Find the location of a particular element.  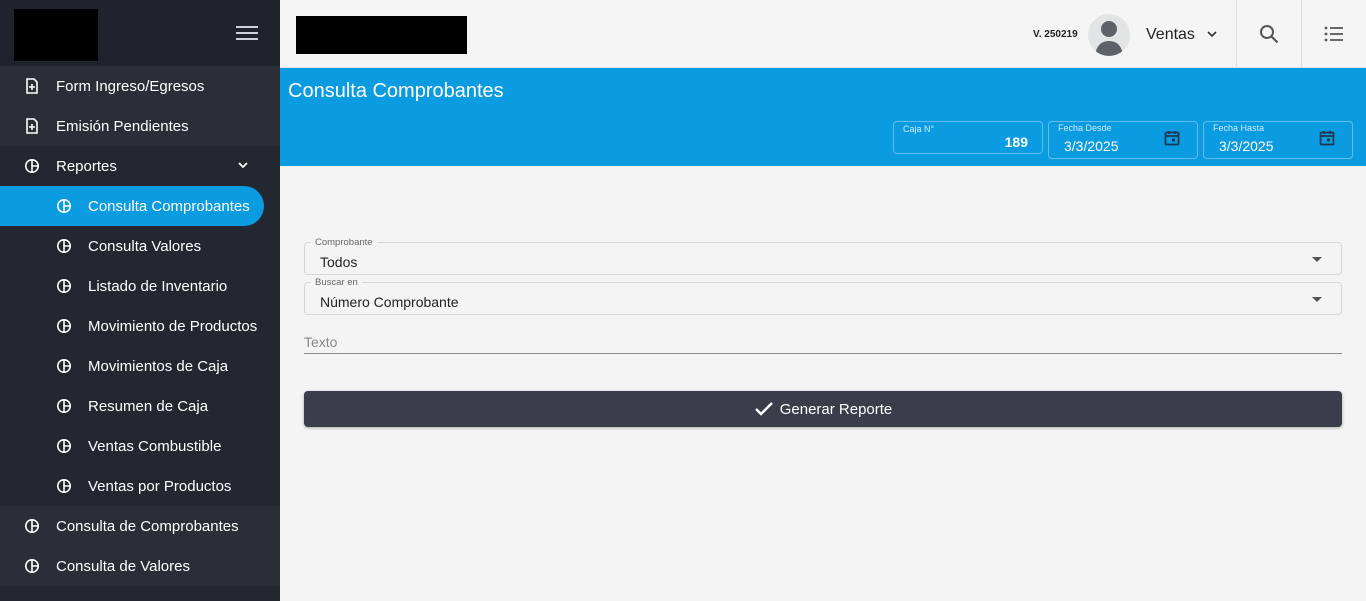

sidebar-item-consulta-de-comprobantes: Consulta de Comprobantes is located at coordinates (140, 526).